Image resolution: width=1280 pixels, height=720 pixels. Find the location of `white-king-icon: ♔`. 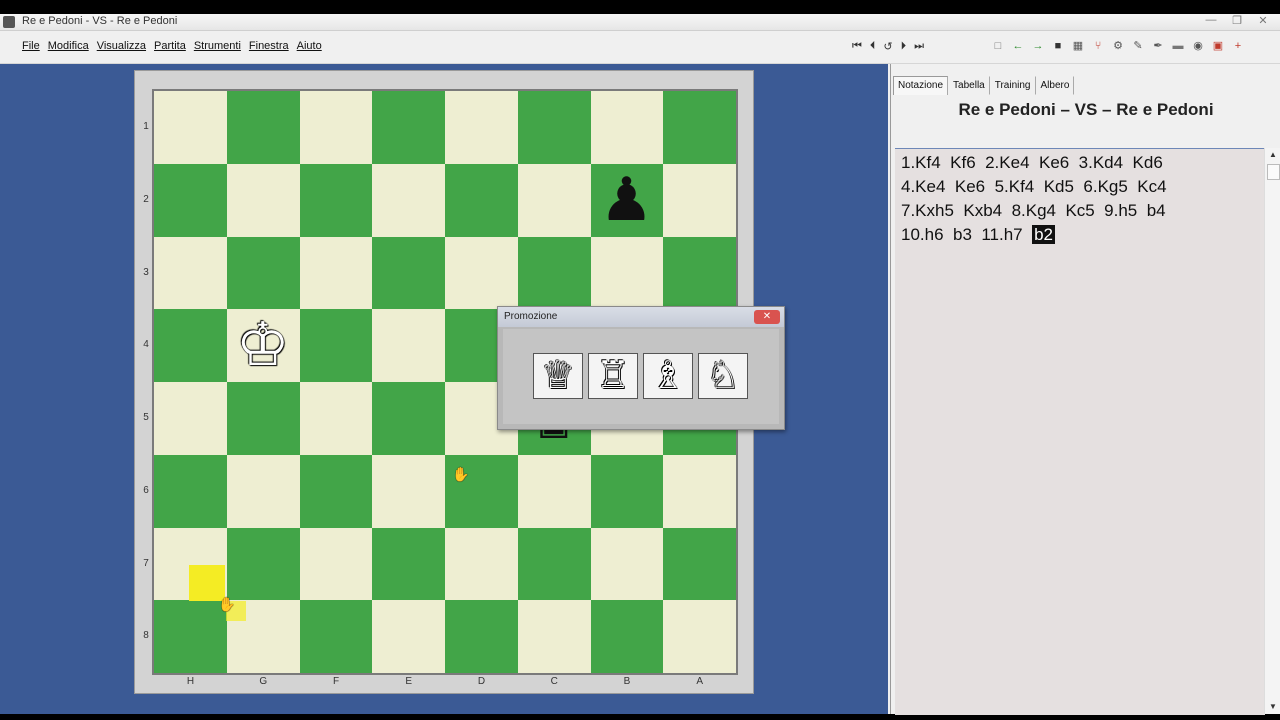

white-king-icon: ♔ is located at coordinates (263, 345).